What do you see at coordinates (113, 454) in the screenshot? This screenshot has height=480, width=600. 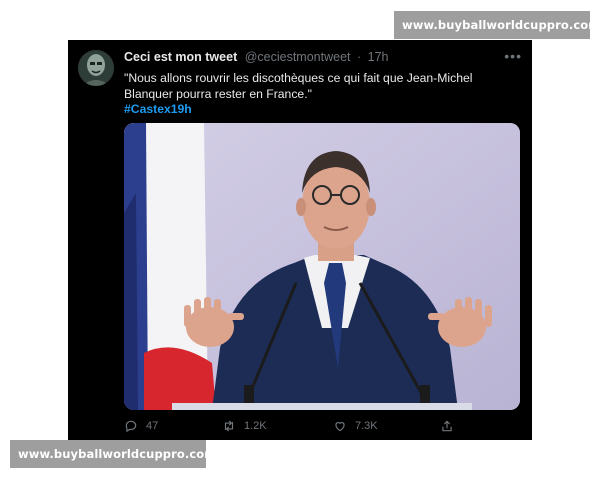 I see `watermark-bottom: www.buyballworldcuppro.com` at bounding box center [113, 454].